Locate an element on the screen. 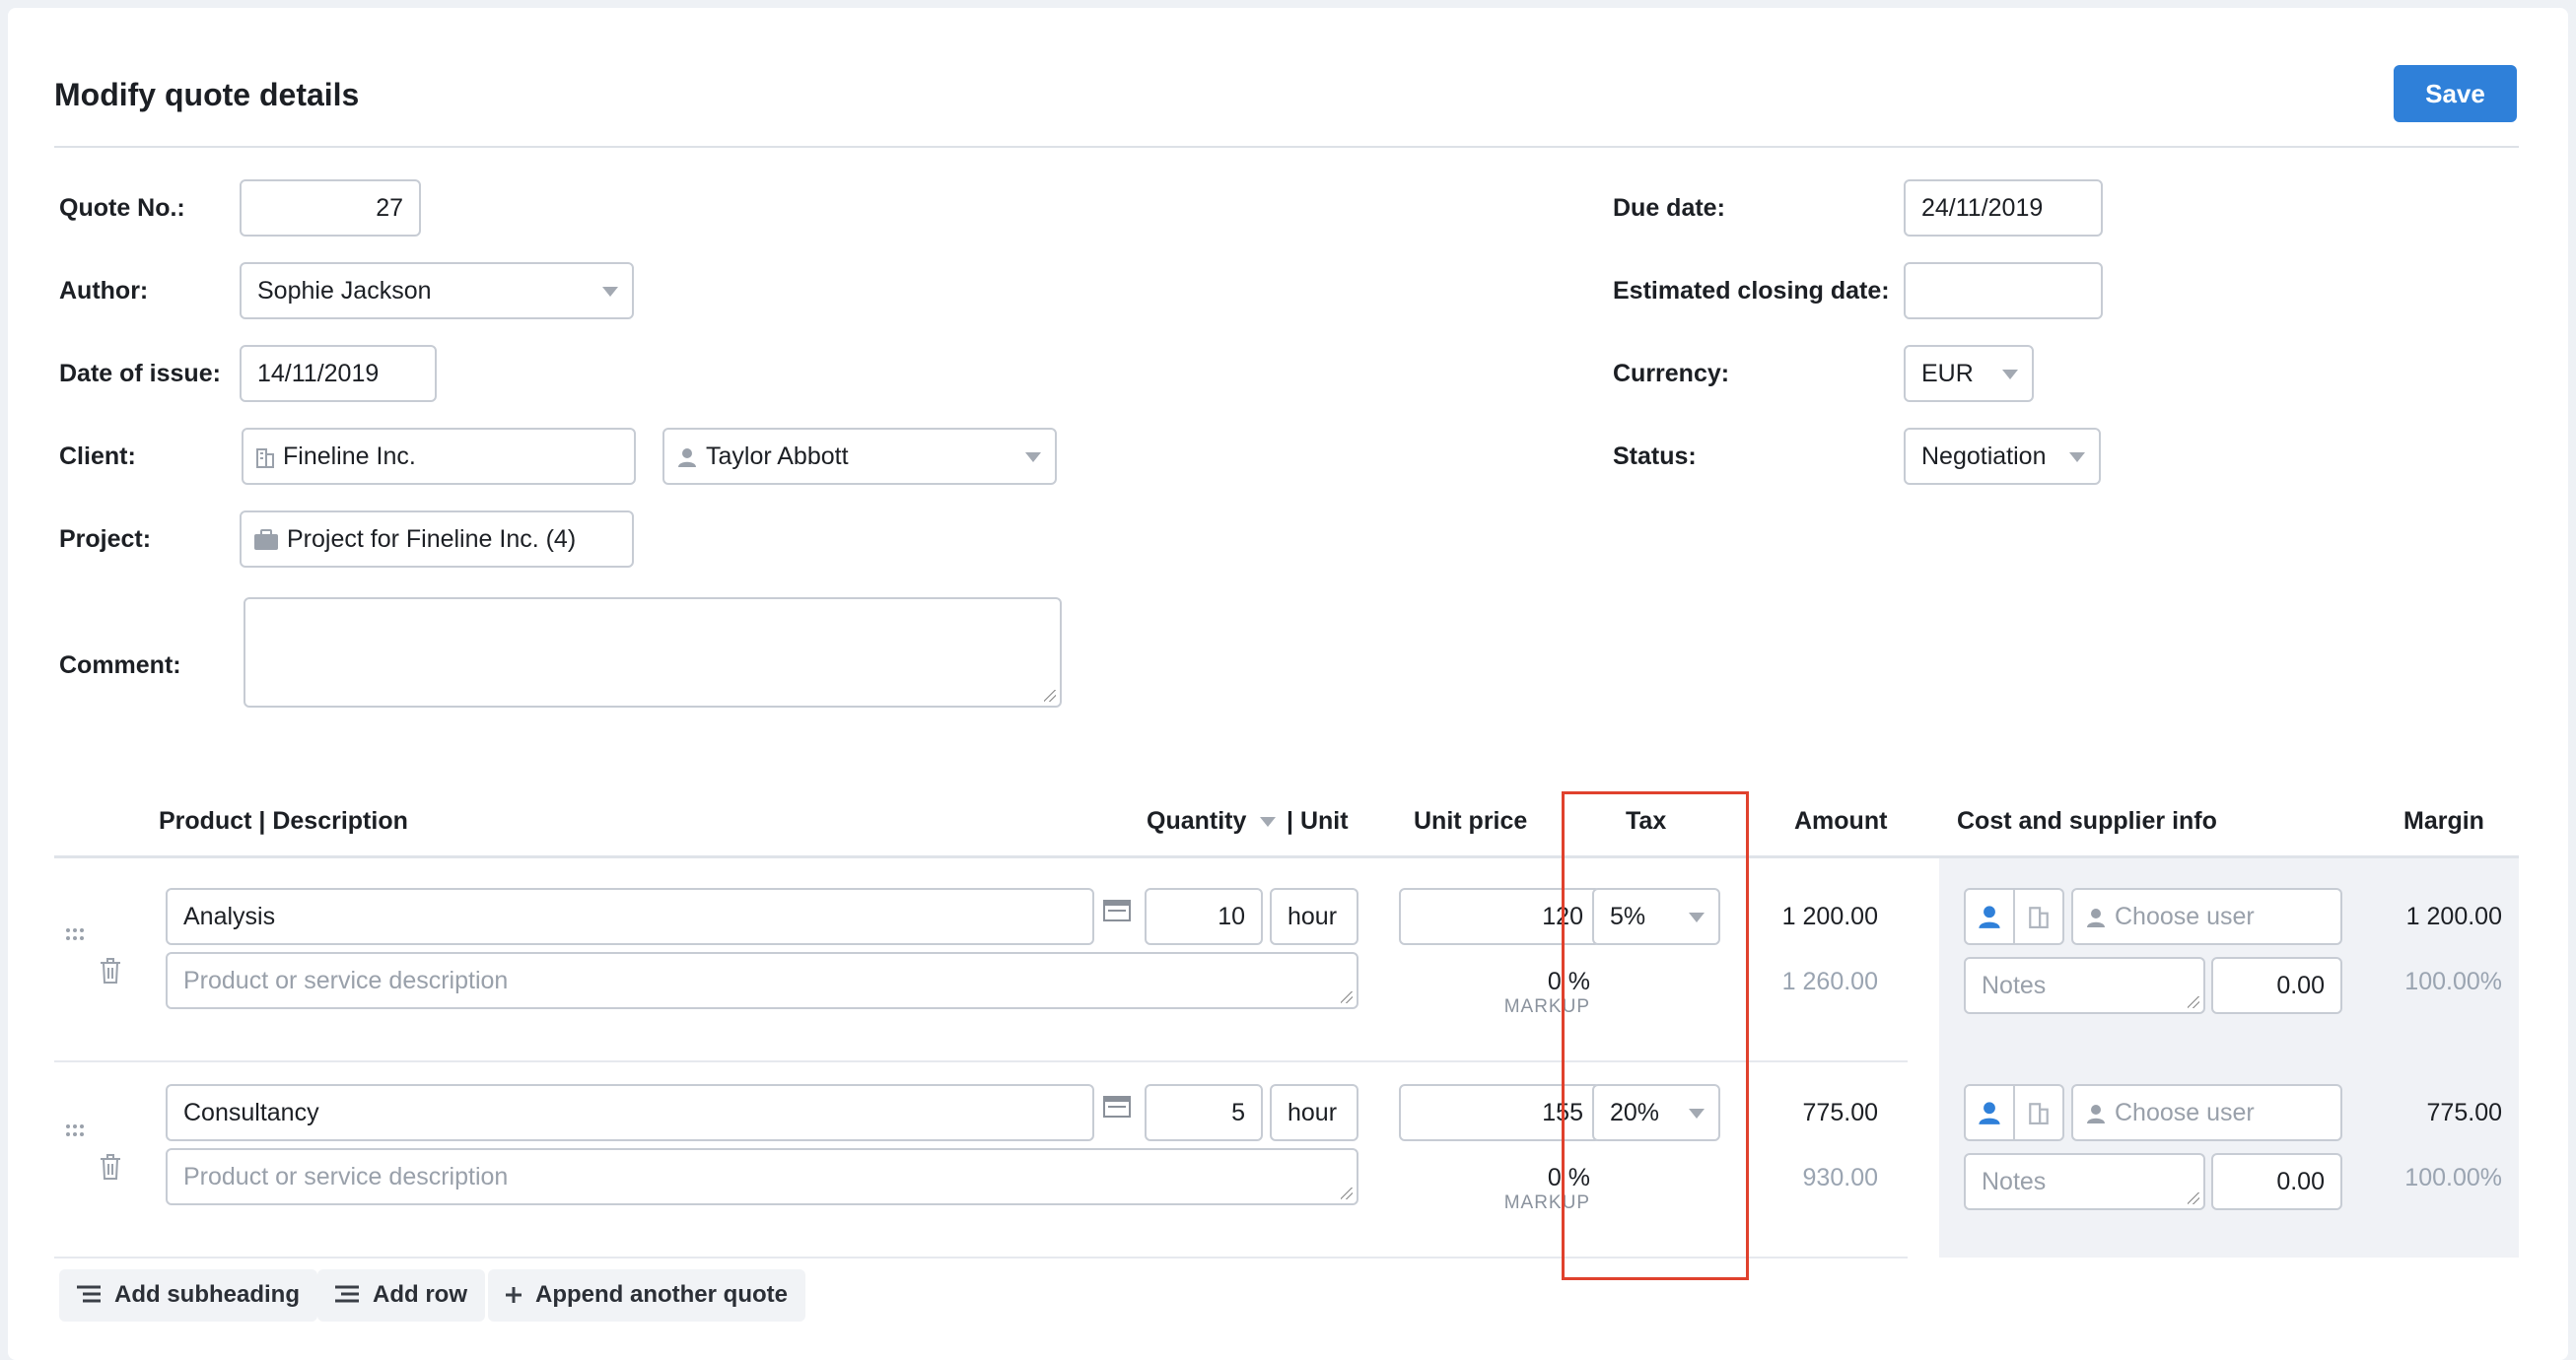  quantity-input: 5 is located at coordinates (1204, 1112).